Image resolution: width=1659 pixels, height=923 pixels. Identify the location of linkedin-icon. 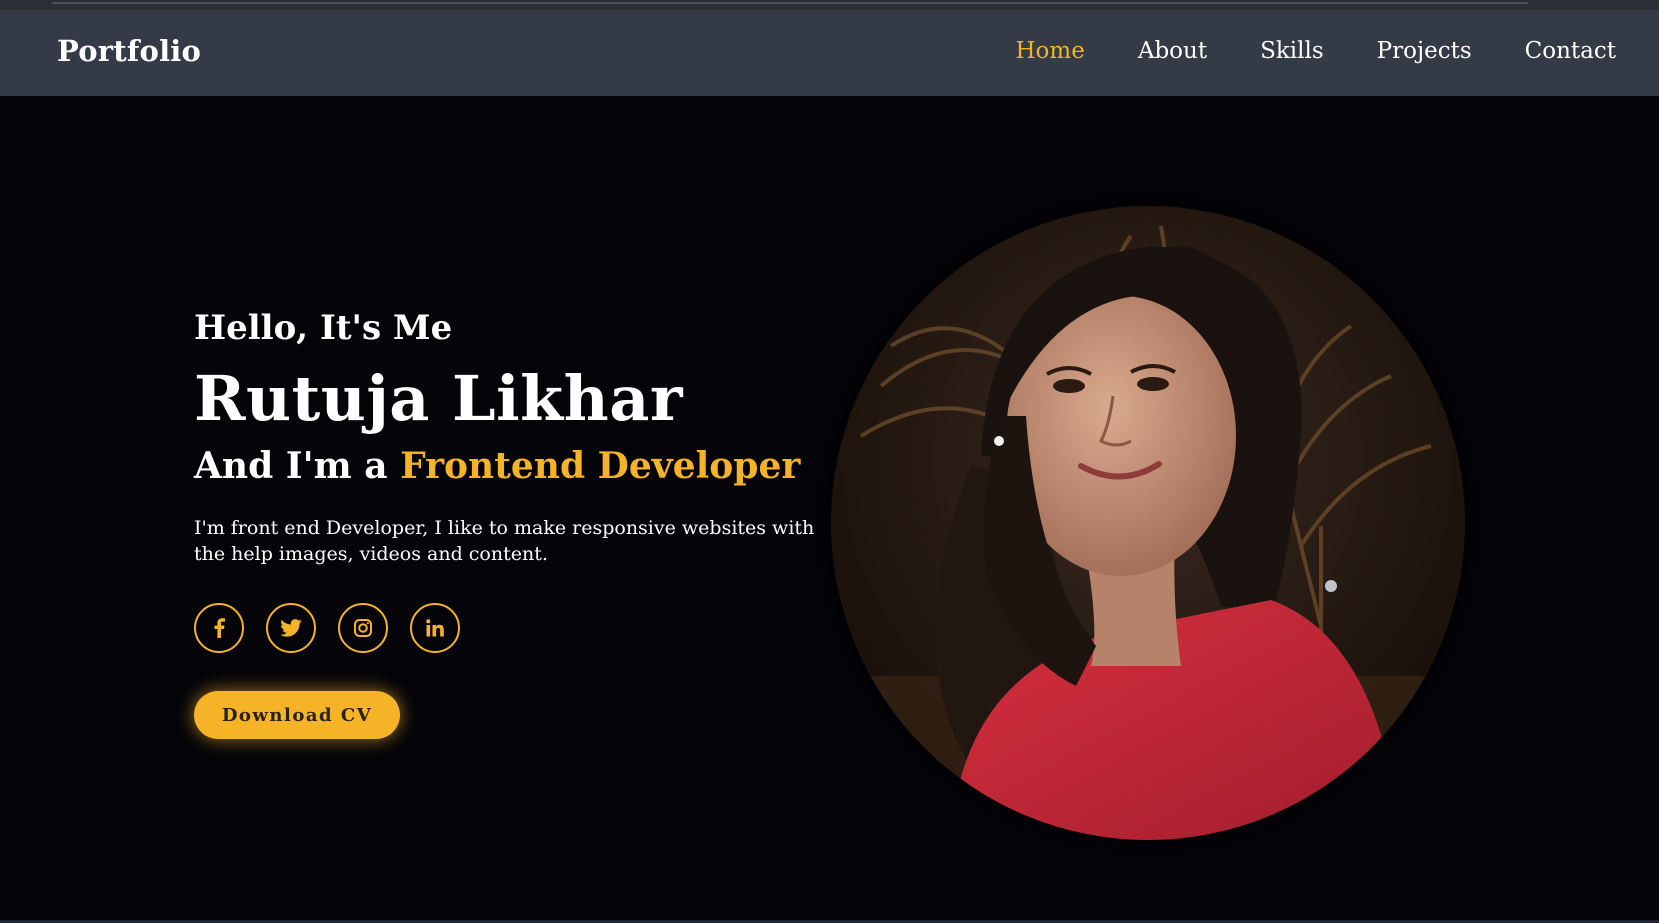
(435, 628).